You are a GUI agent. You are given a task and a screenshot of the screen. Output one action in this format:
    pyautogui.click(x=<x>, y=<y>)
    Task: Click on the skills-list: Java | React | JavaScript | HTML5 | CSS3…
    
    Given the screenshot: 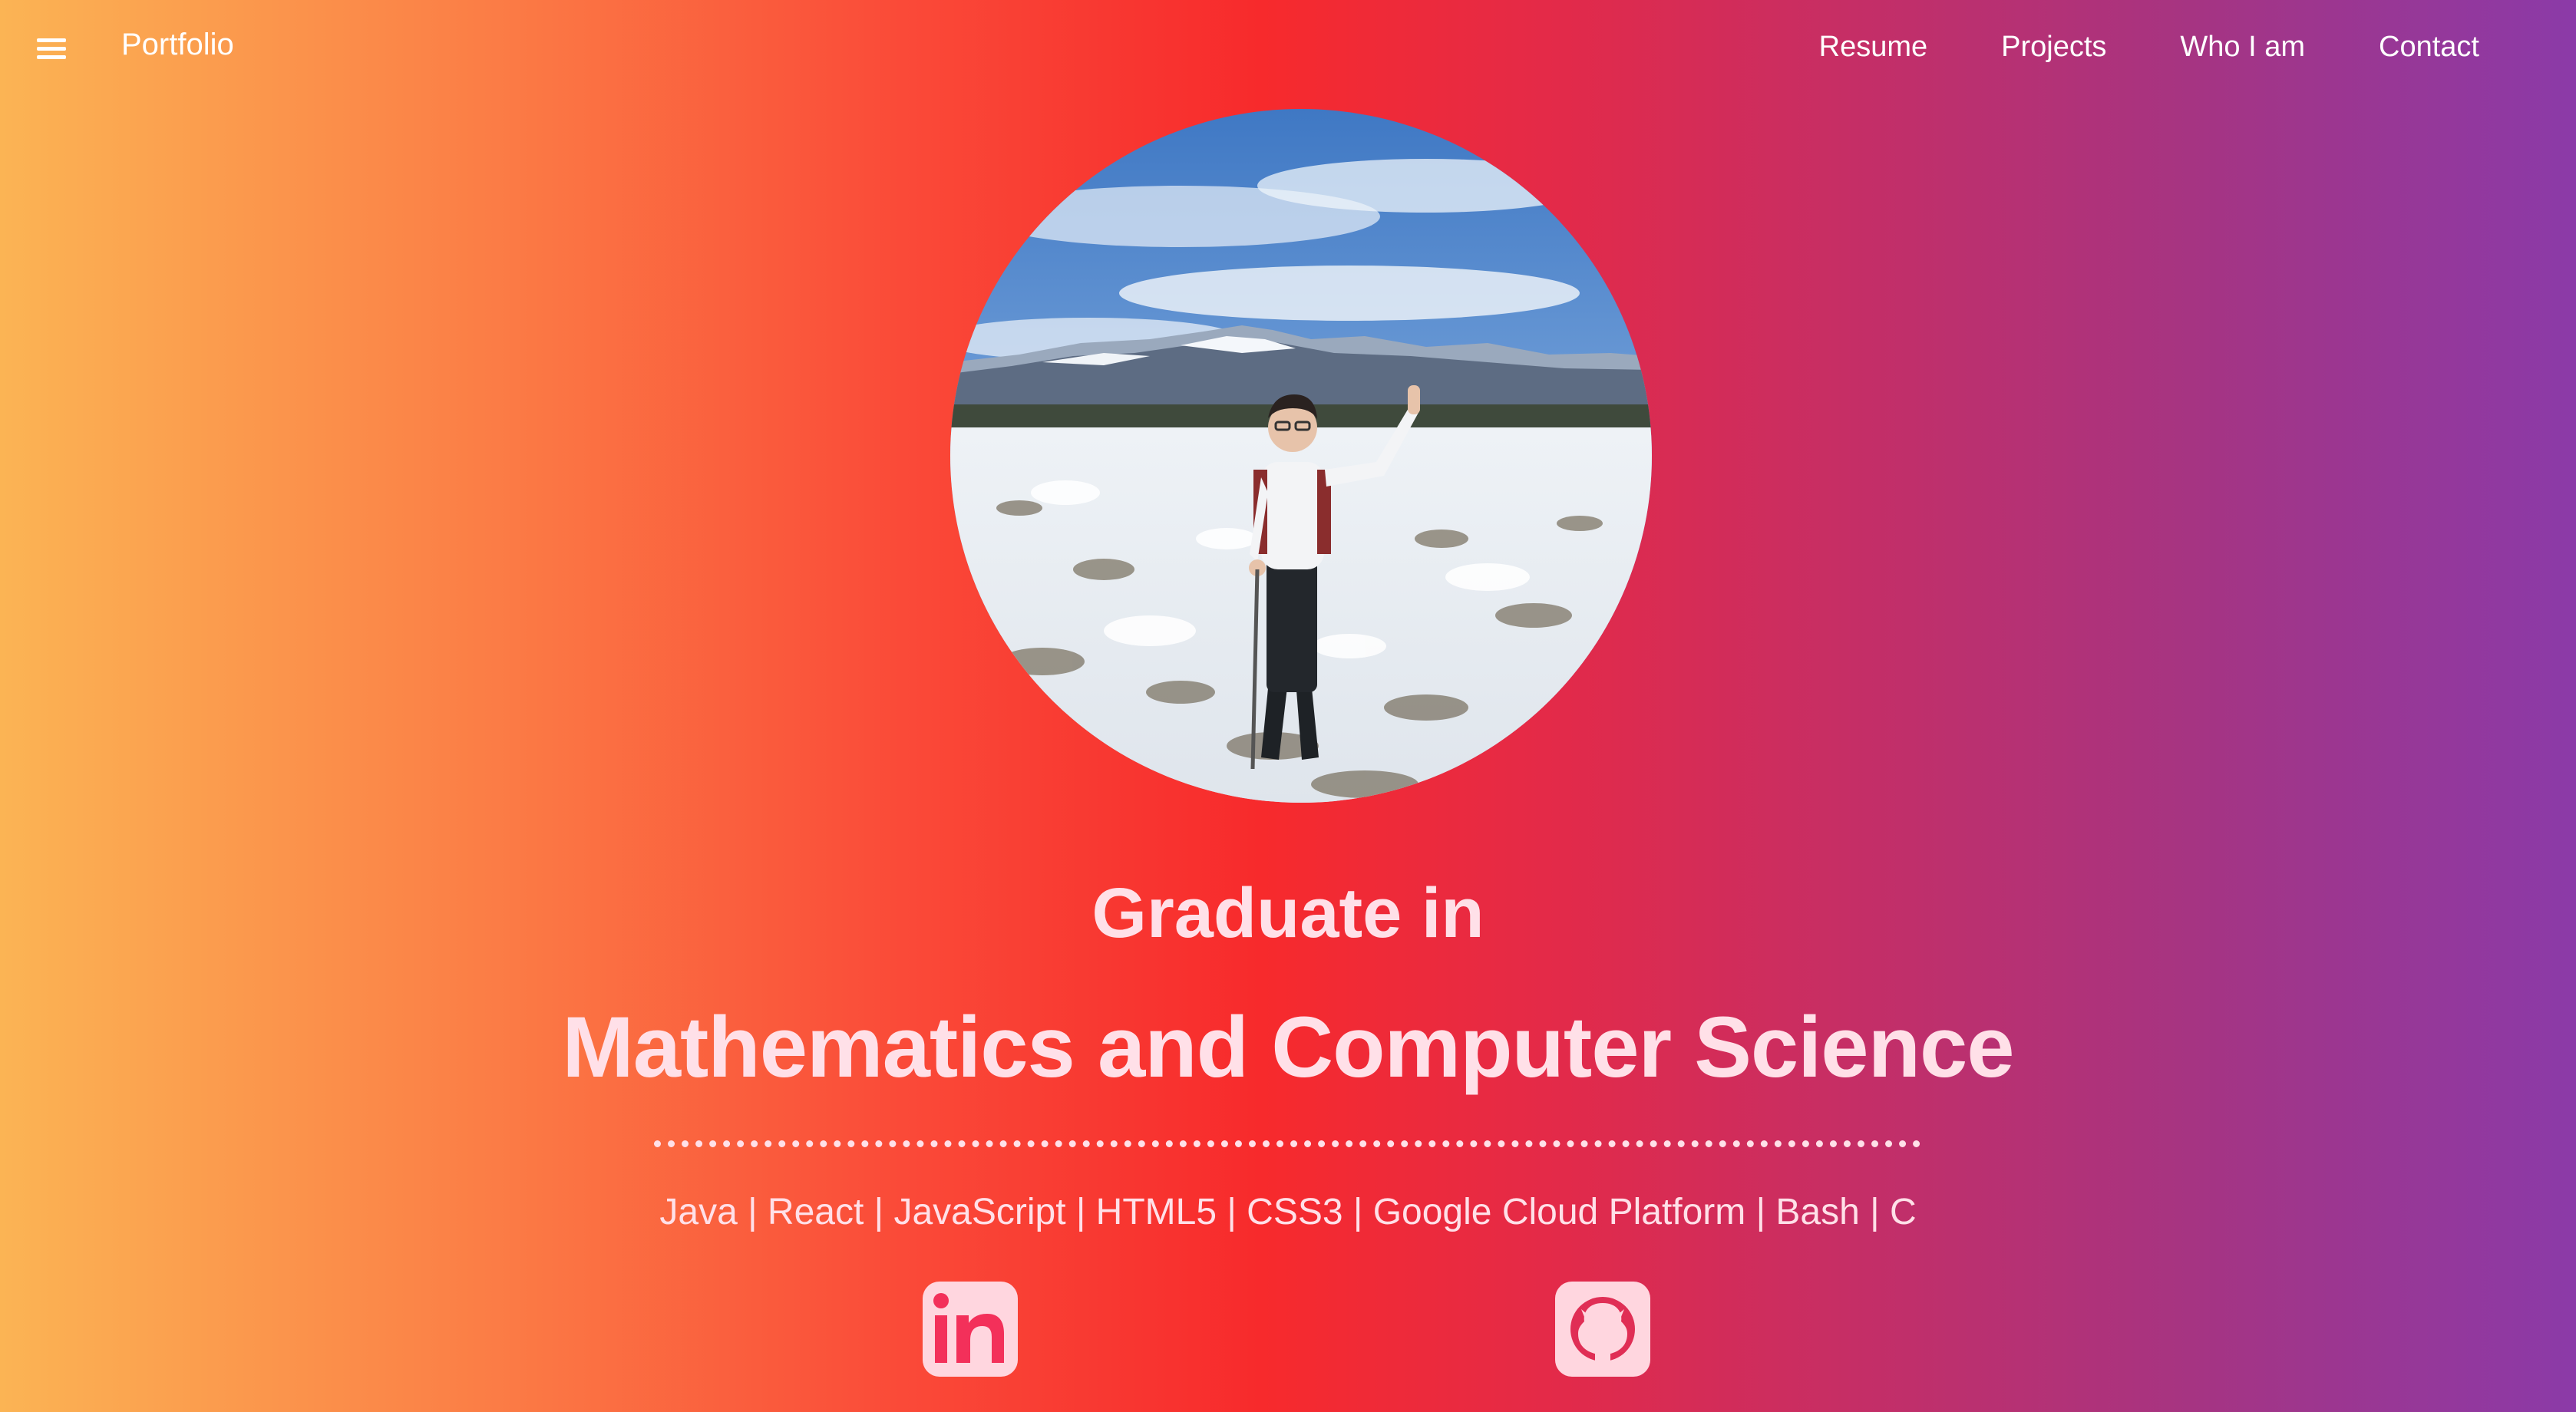 What is the action you would take?
    pyautogui.click(x=1288, y=1212)
    